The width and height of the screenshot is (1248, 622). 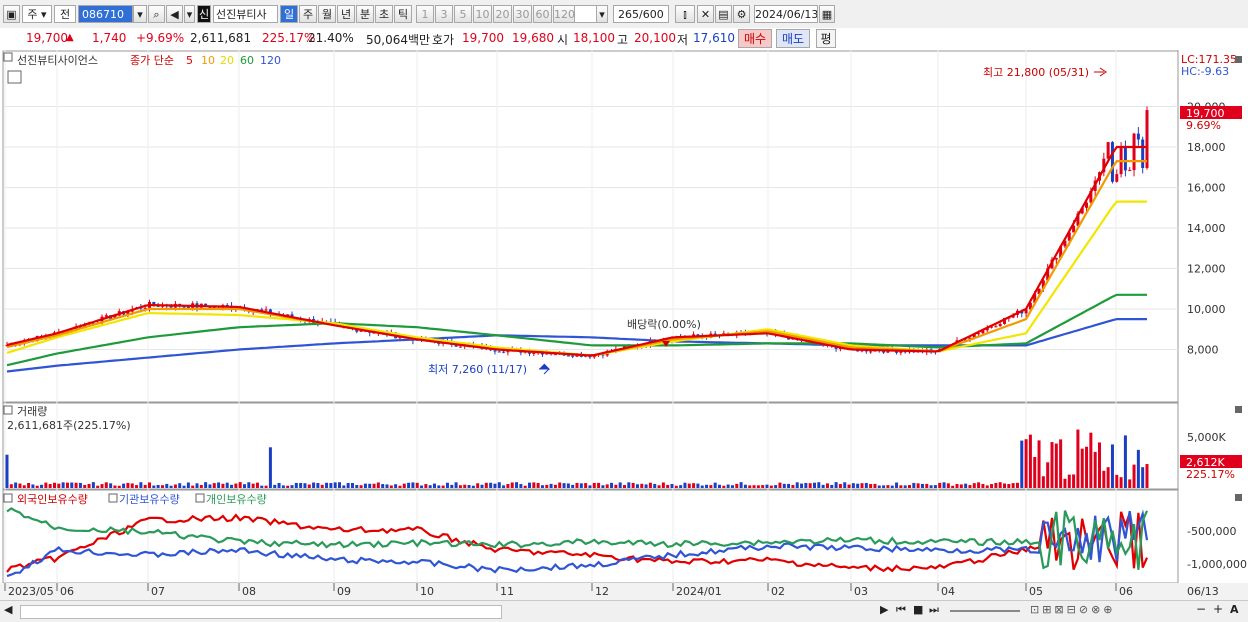 I want to click on stock-name-tag: 선진뷰티사이언스, so click(x=57, y=60).